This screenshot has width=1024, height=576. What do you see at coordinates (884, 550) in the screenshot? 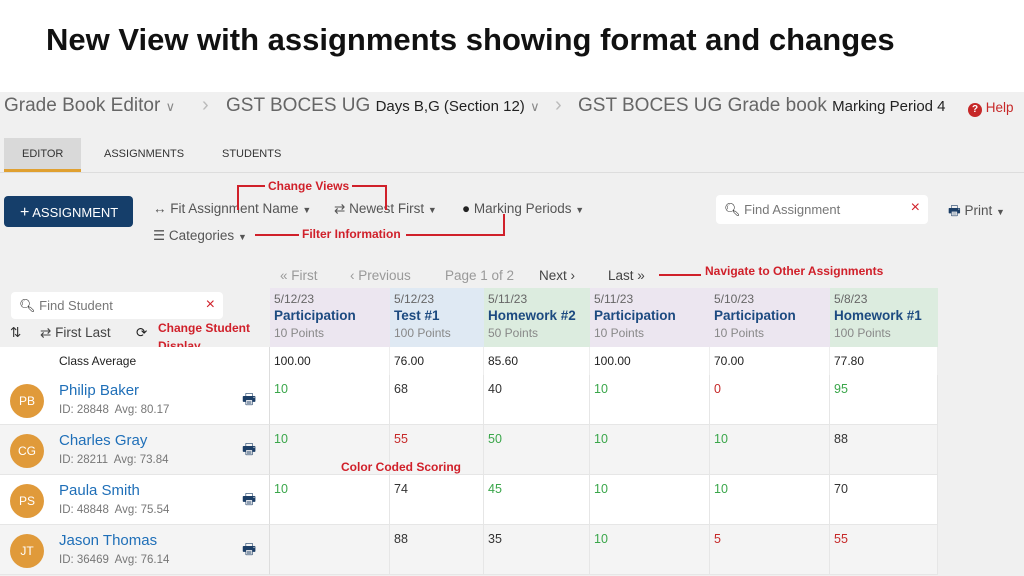
I see `score-cell: 55` at bounding box center [884, 550].